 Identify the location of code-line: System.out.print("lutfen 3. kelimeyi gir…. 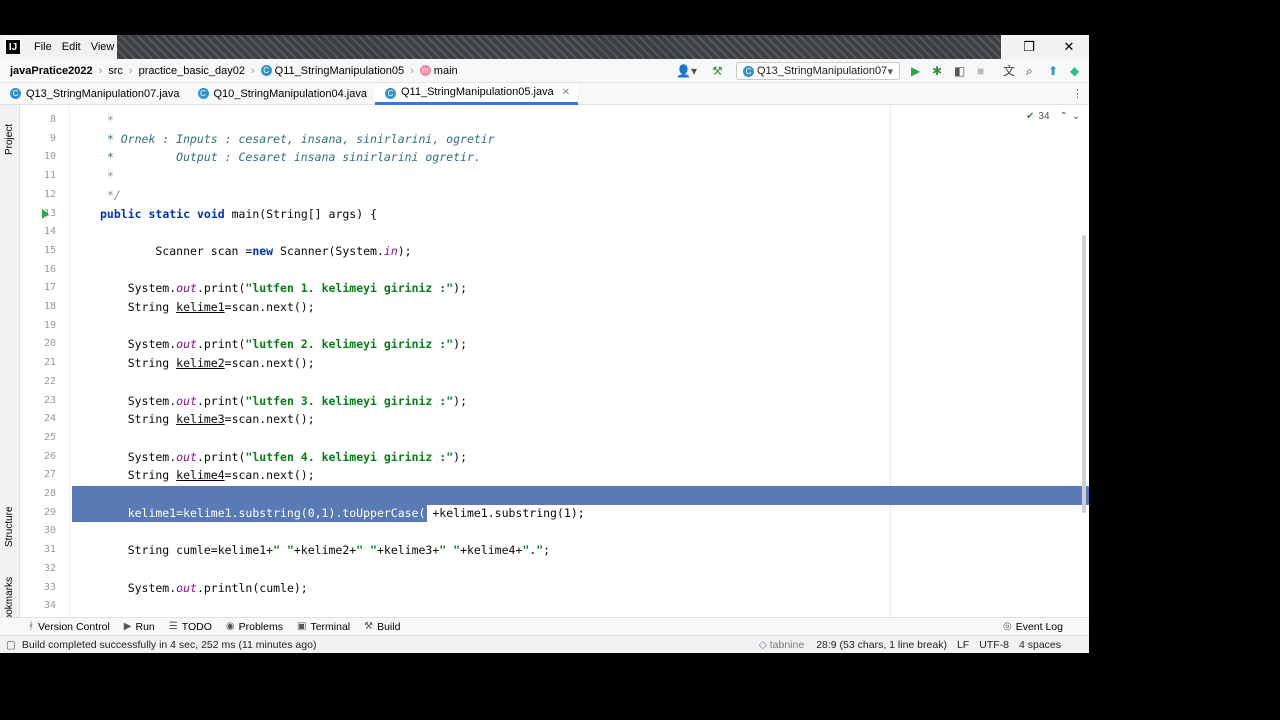
(283, 401).